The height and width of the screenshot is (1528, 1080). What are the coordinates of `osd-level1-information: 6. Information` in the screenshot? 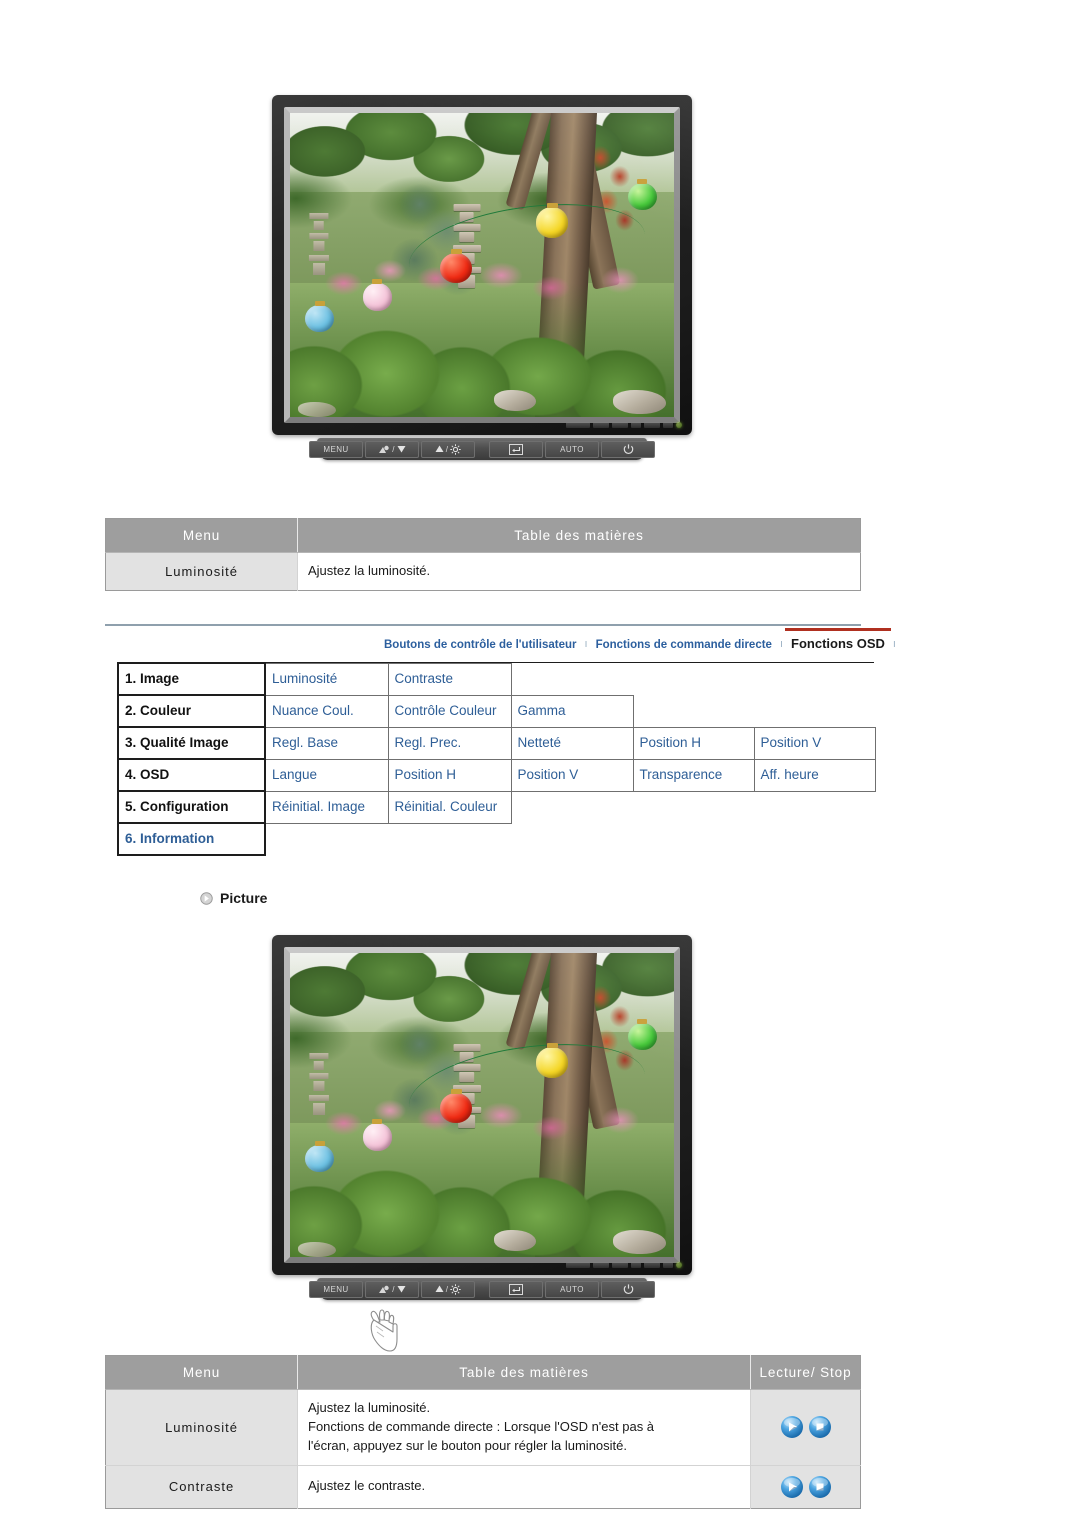 It's located at (191, 839).